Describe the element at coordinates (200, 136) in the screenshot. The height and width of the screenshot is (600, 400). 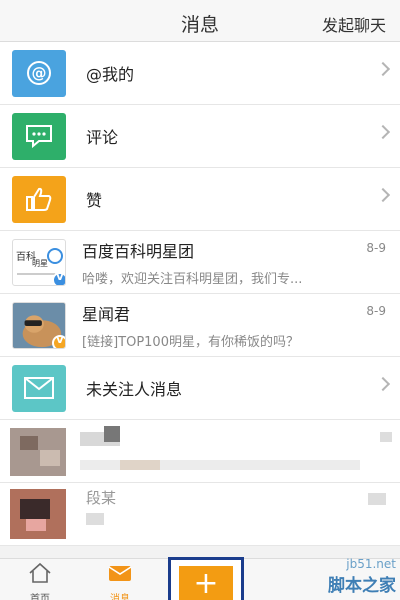
I see `menu-item-comments: 评论` at that location.